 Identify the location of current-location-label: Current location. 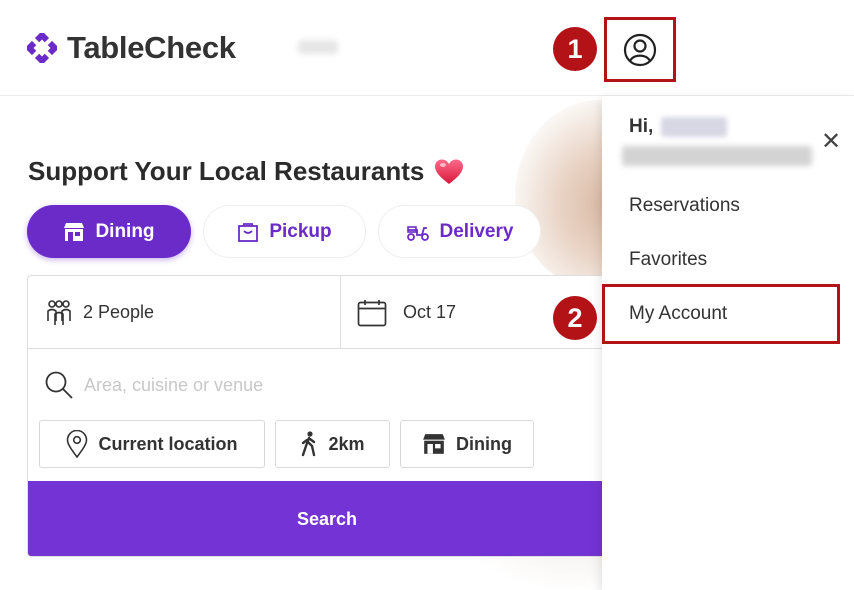
(168, 443).